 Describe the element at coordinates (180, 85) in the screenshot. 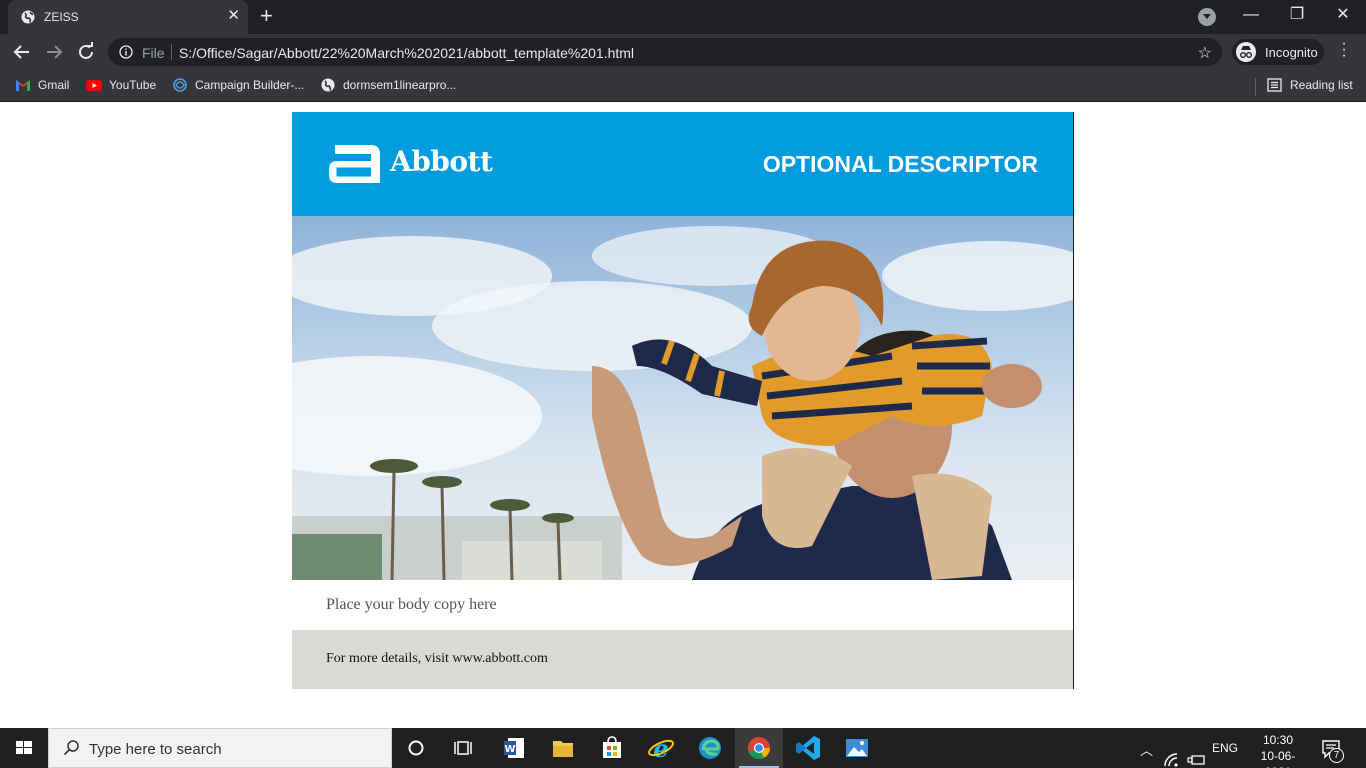

I see `campaign-builder-icon` at that location.